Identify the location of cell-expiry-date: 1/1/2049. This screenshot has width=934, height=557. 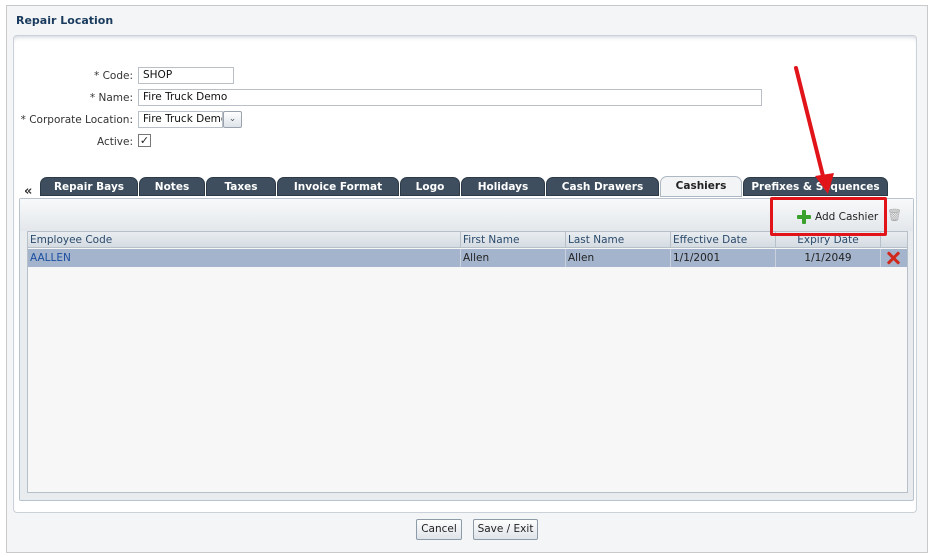
(828, 258).